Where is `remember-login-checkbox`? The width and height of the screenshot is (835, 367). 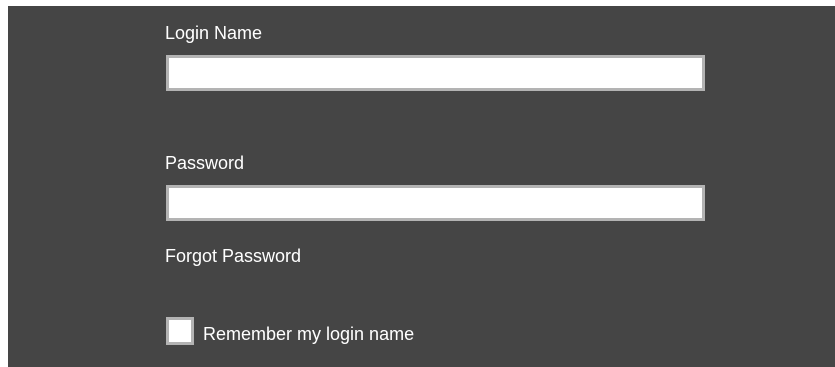 remember-login-checkbox is located at coordinates (180, 331).